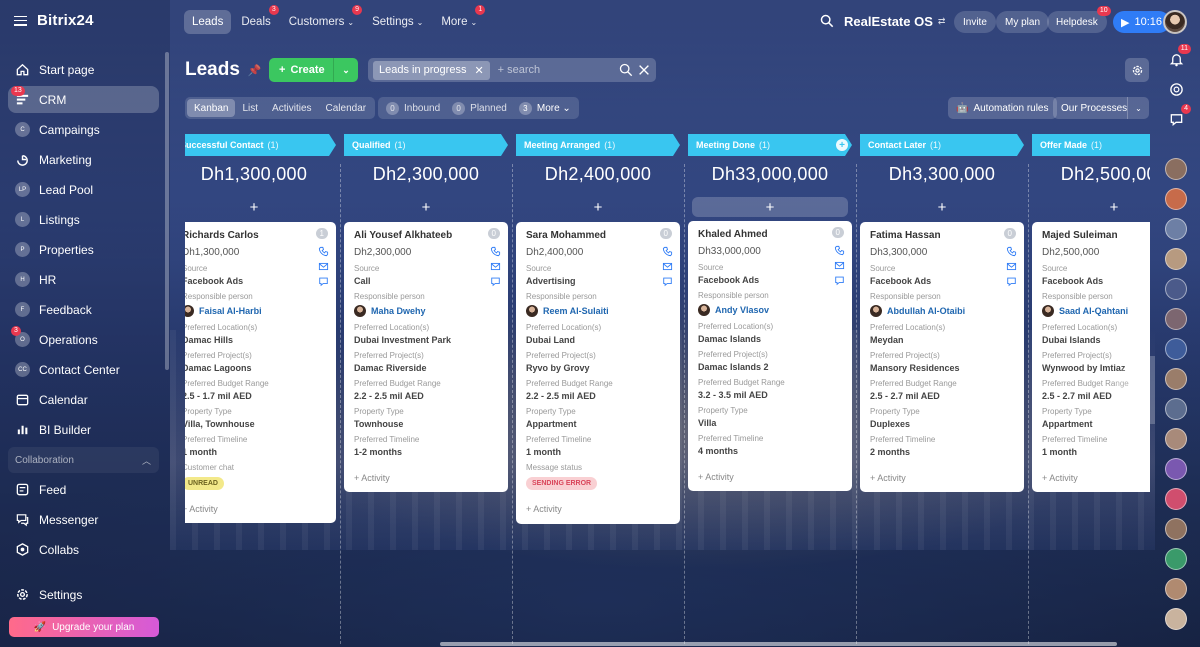 The image size is (1200, 647). What do you see at coordinates (1079, 19) in the screenshot?
I see `helpdesk-button: Helpdesk 10` at bounding box center [1079, 19].